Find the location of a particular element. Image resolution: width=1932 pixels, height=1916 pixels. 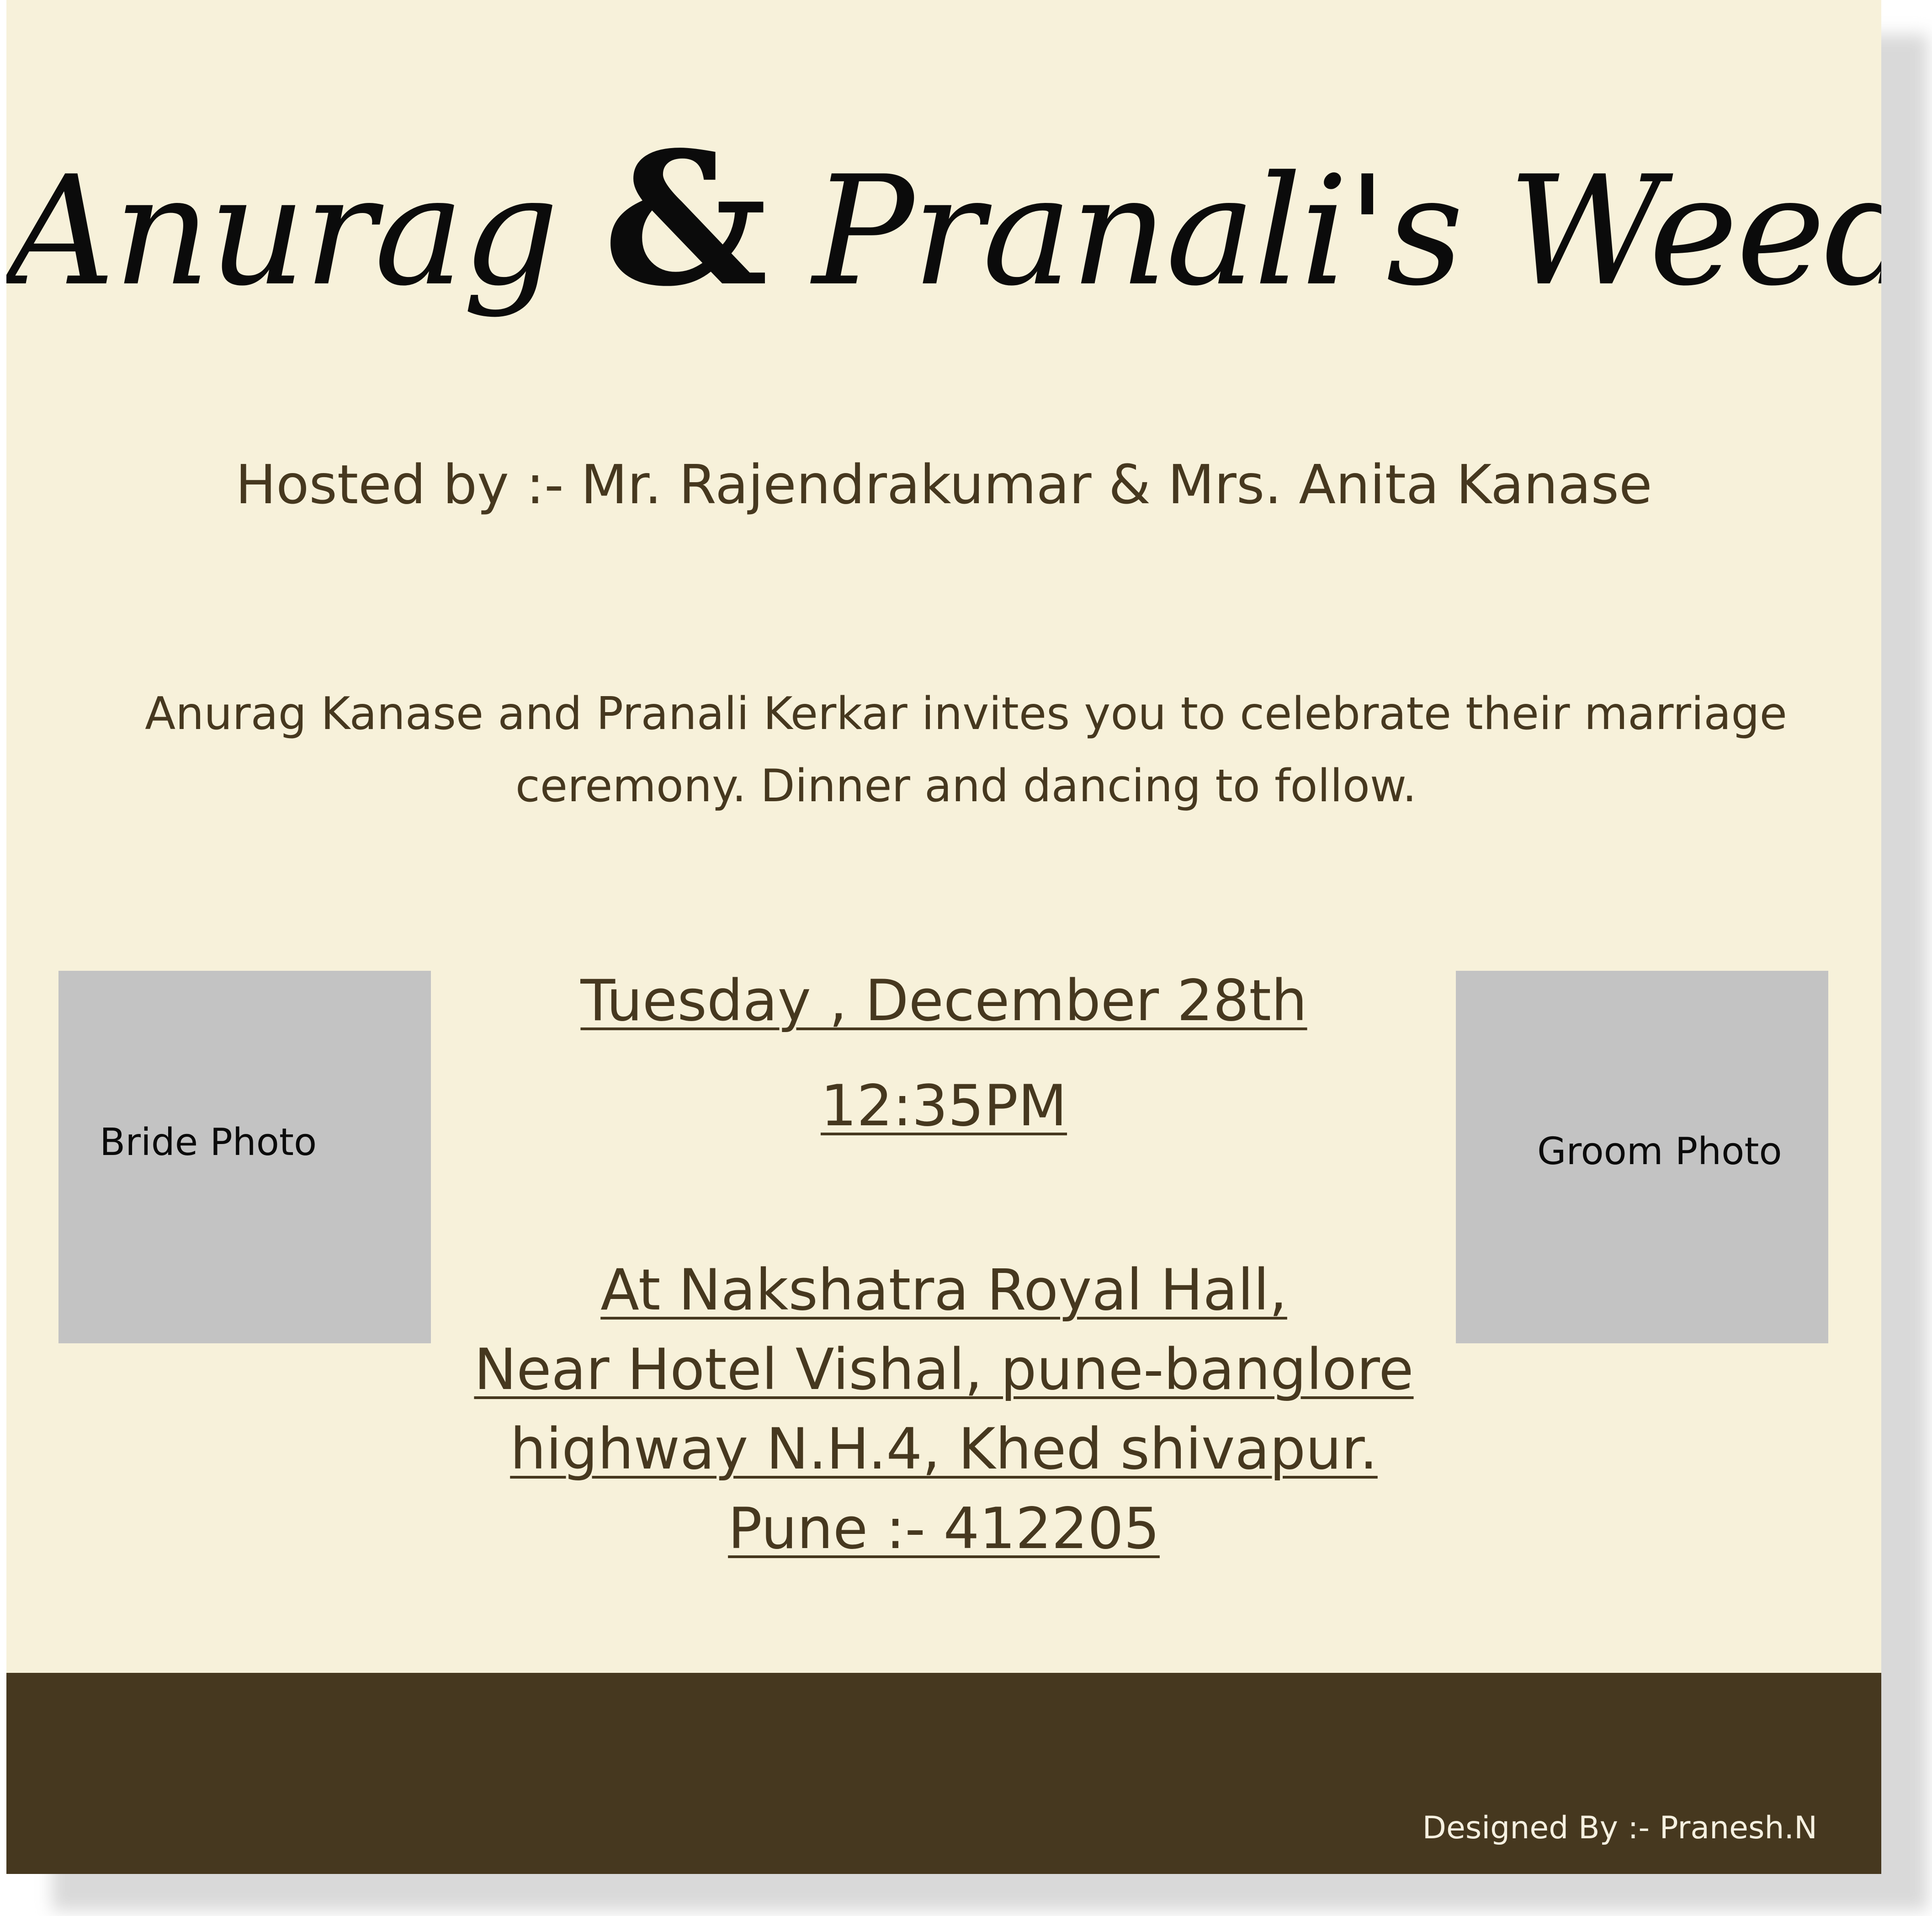

event-date: Tuesday , December 28th is located at coordinates (943, 1001).